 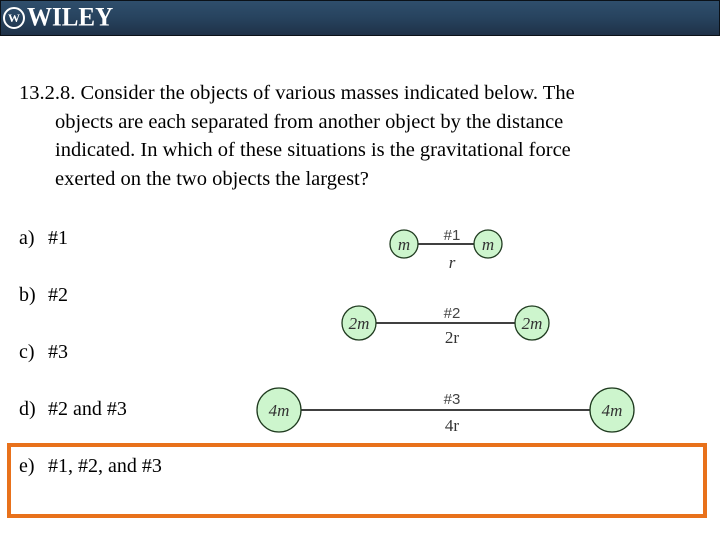 What do you see at coordinates (70, 17) in the screenshot?
I see `brand-name: WILEY` at bounding box center [70, 17].